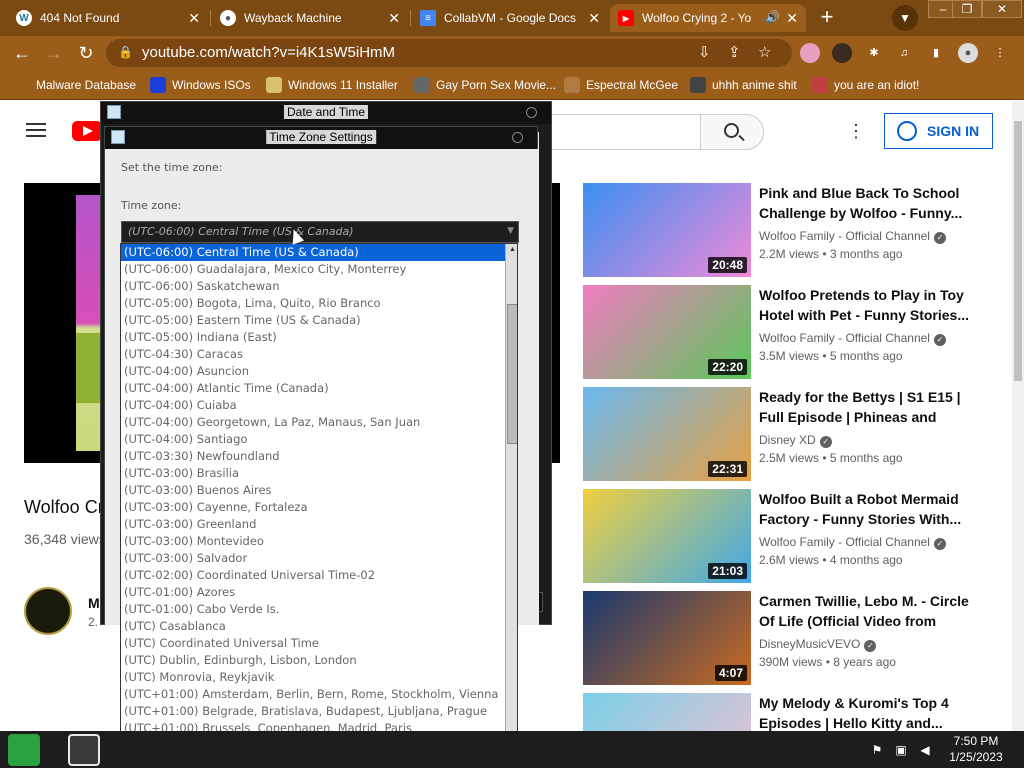  What do you see at coordinates (976, 749) in the screenshot?
I see `taskbar-clock: 7:50 PM 1/25/2023` at bounding box center [976, 749].